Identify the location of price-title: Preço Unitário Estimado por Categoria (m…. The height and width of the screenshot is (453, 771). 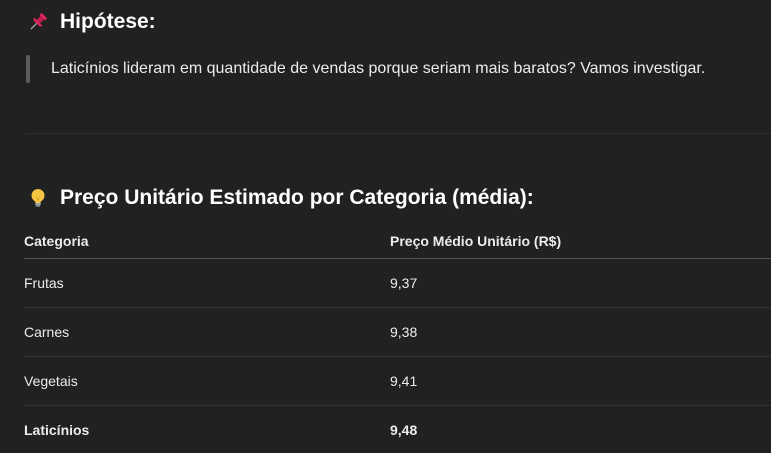
(297, 197).